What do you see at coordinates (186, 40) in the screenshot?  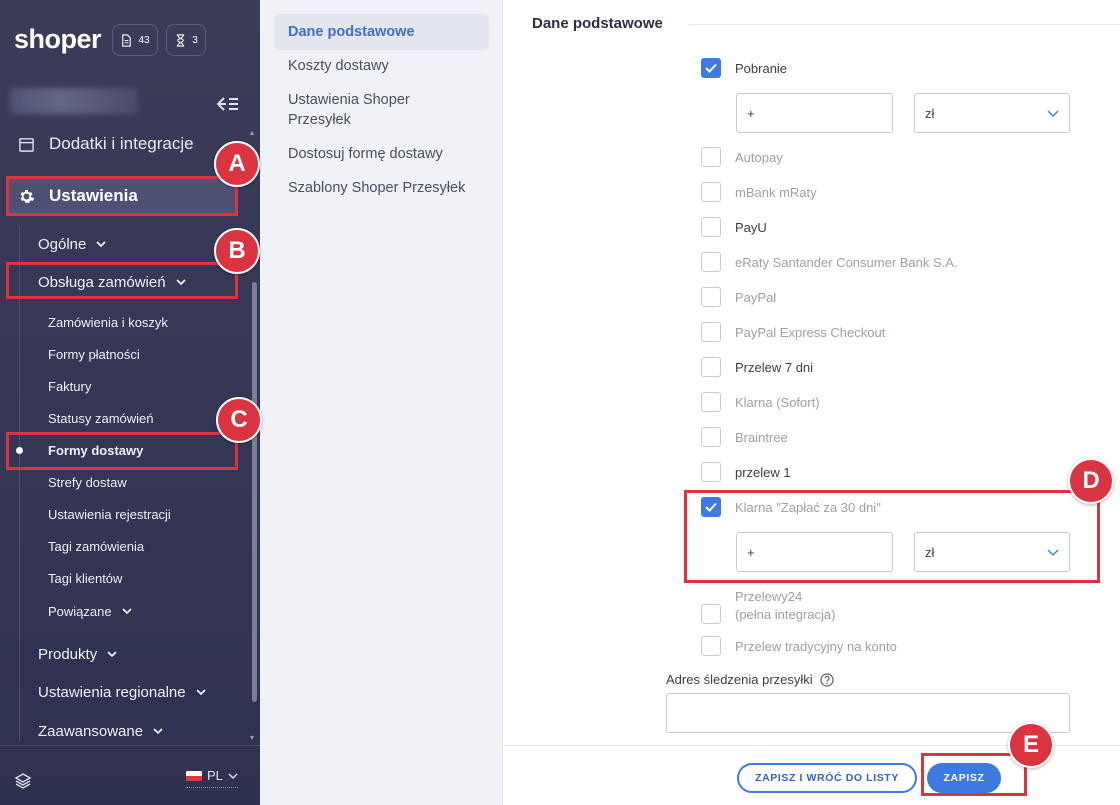 I see `timer-counter: 3` at bounding box center [186, 40].